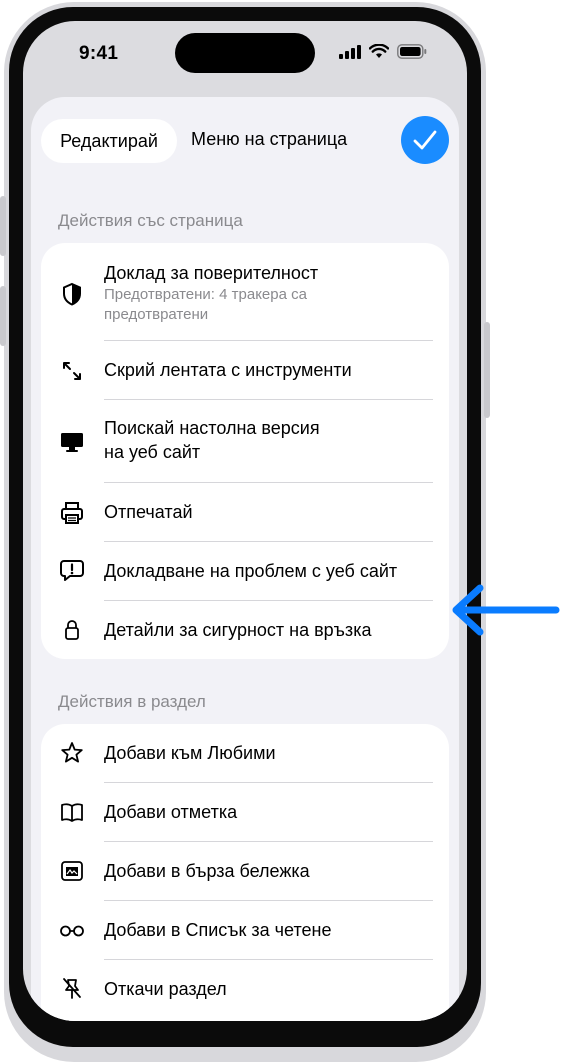 The height and width of the screenshot is (1062, 564). I want to click on menu-item-label: Добави в бърза бележка, so click(207, 871).